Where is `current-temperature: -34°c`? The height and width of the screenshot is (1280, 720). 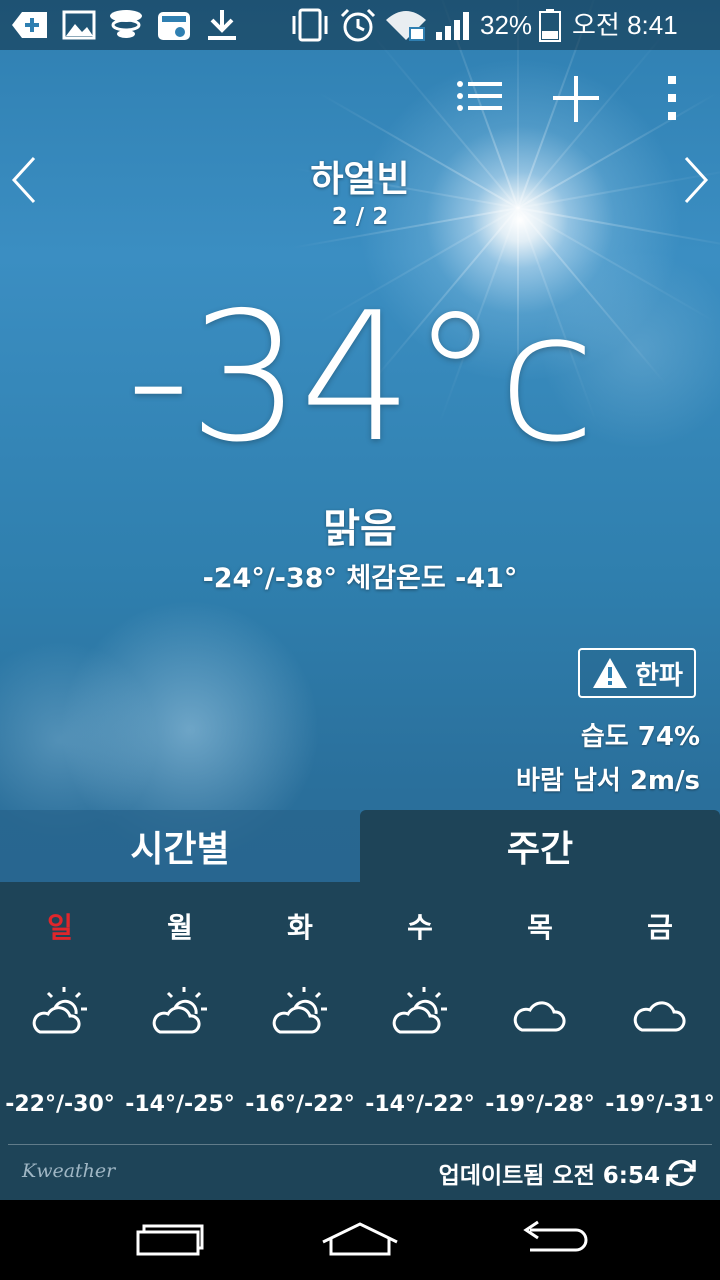 current-temperature: -34°c is located at coordinates (361, 377).